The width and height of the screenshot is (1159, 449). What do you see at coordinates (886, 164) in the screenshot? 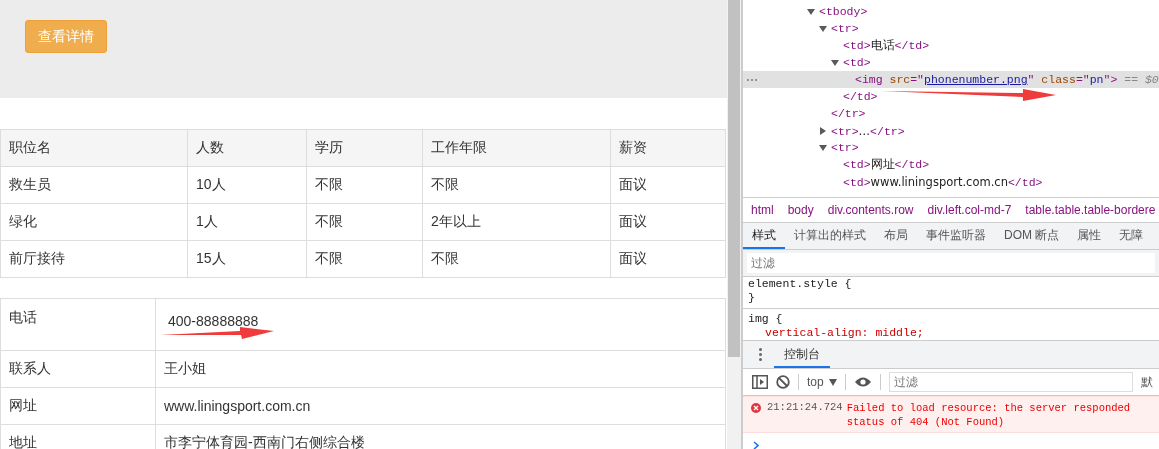
I see `dom-node-text: <td>网址</td>` at bounding box center [886, 164].